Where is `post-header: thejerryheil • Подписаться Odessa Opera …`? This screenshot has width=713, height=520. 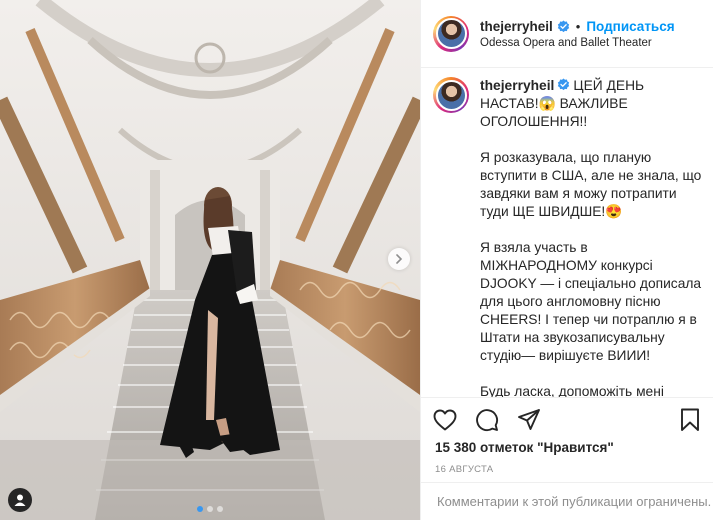 post-header: thejerryheil • Подписаться Odessa Opera … is located at coordinates (567, 34).